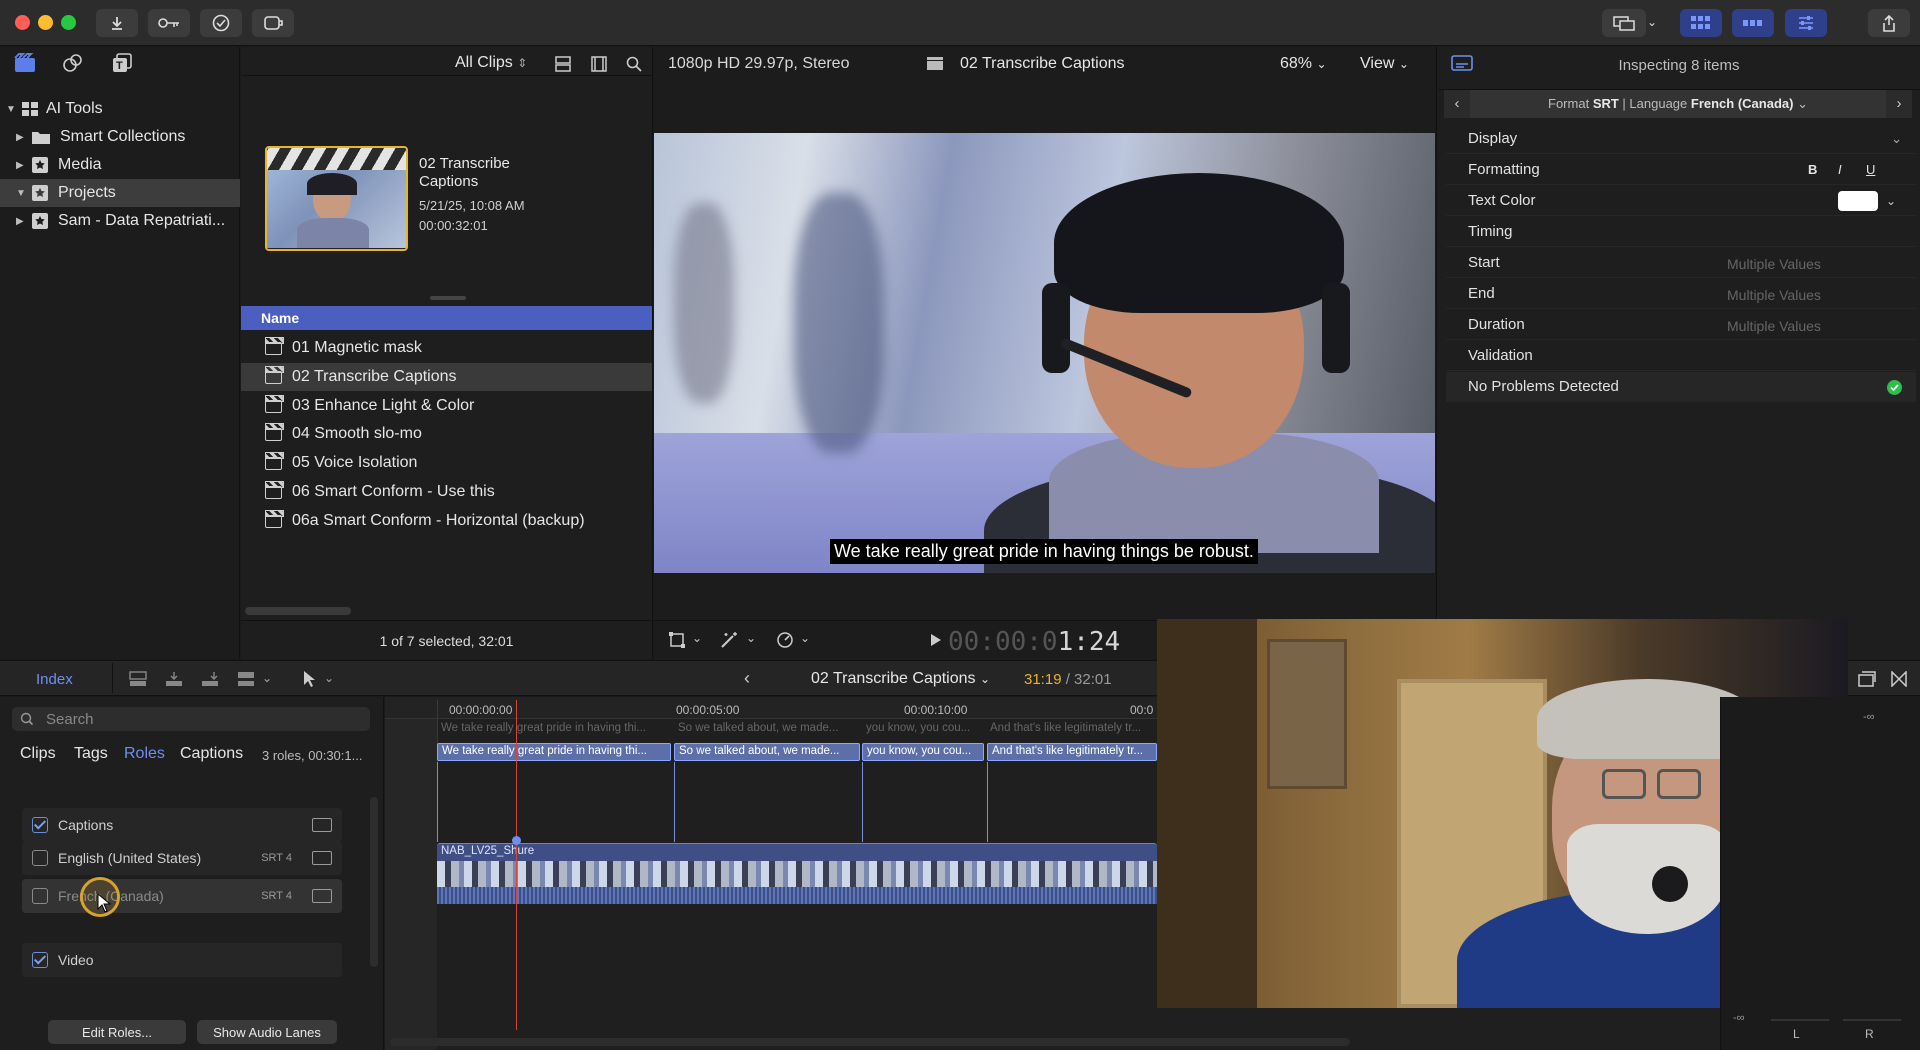 The width and height of the screenshot is (1920, 1050). I want to click on play-icon, so click(936, 640).